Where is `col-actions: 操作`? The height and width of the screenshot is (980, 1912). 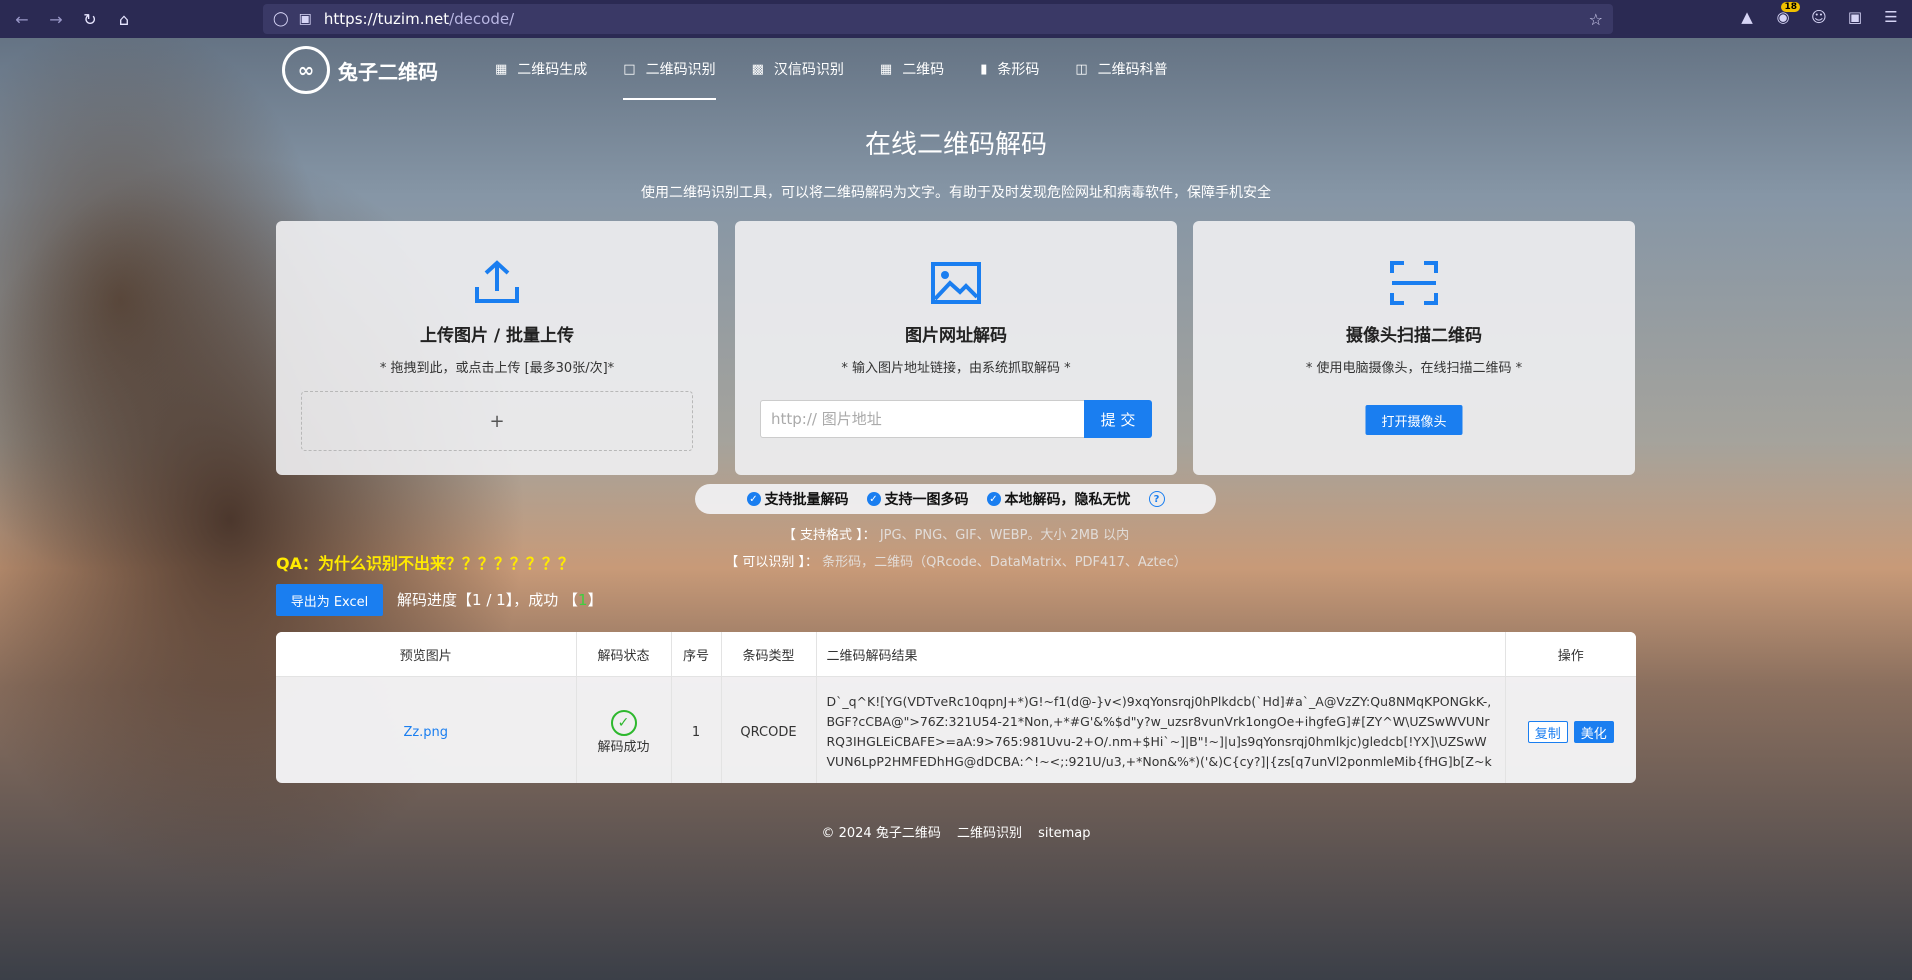 col-actions: 操作 is located at coordinates (1570, 654).